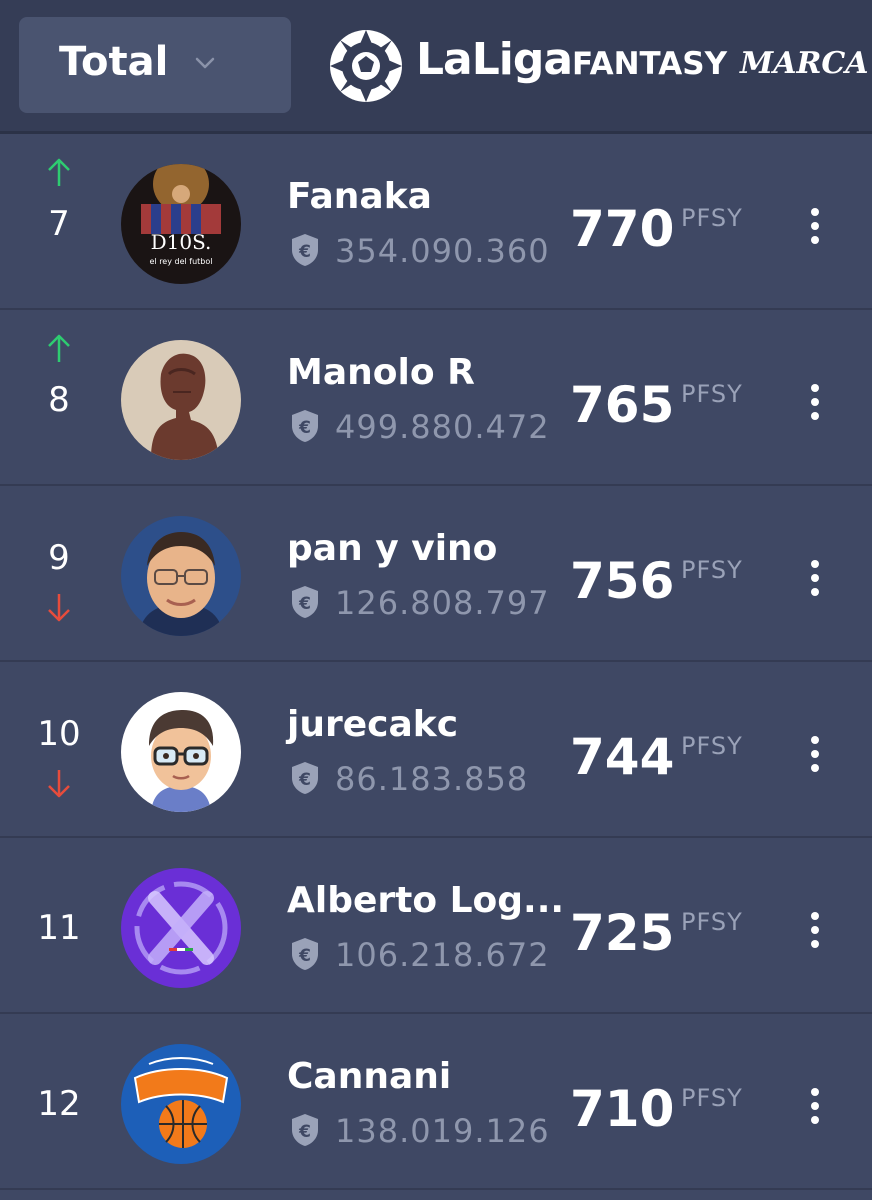  I want to click on points-value: 770, so click(622, 229).